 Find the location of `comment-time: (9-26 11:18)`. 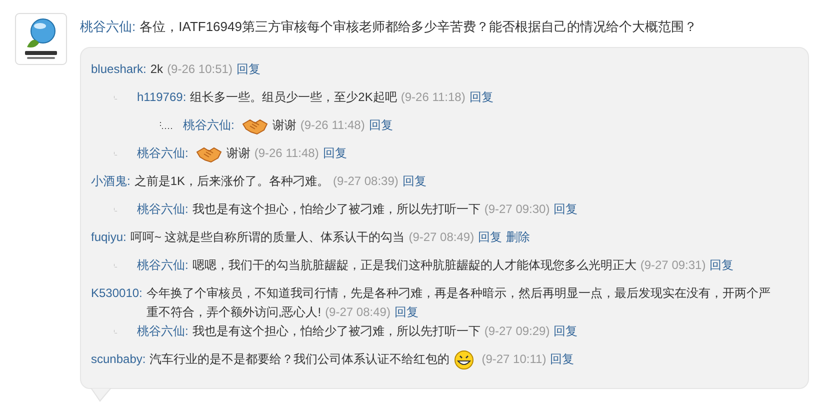

comment-time: (9-26 11:18) is located at coordinates (433, 97).